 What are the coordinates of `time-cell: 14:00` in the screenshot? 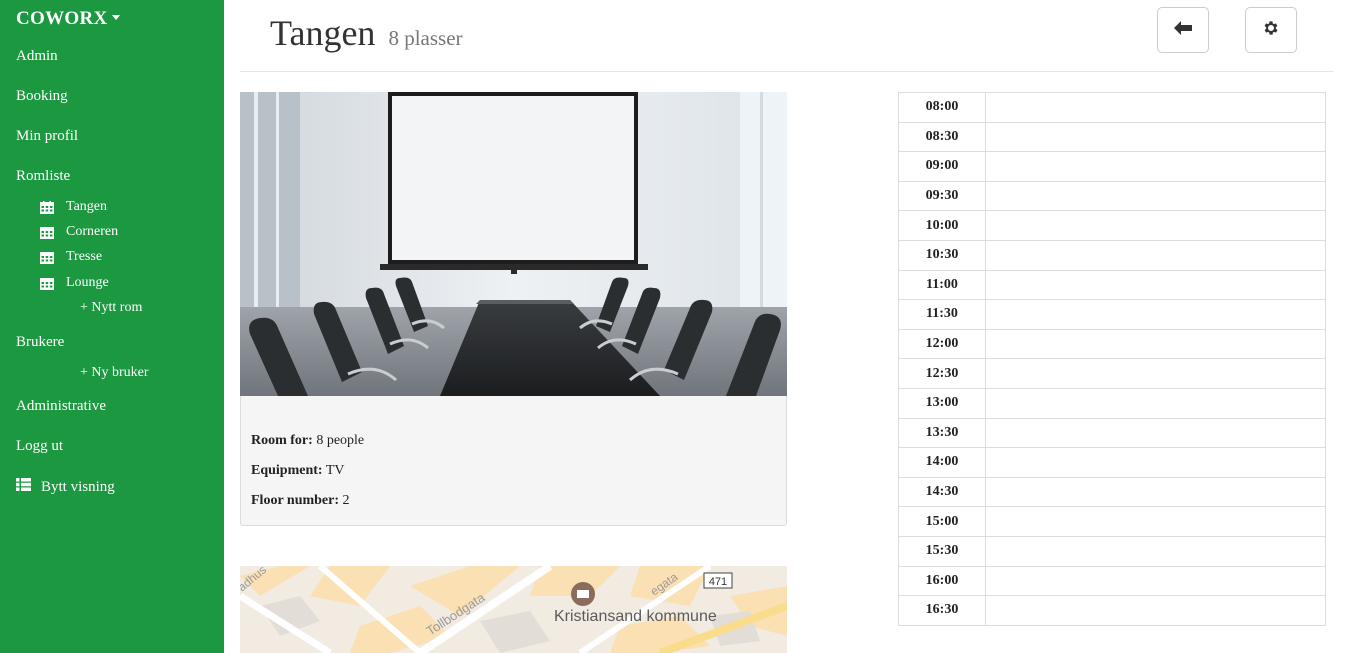 It's located at (942, 462).